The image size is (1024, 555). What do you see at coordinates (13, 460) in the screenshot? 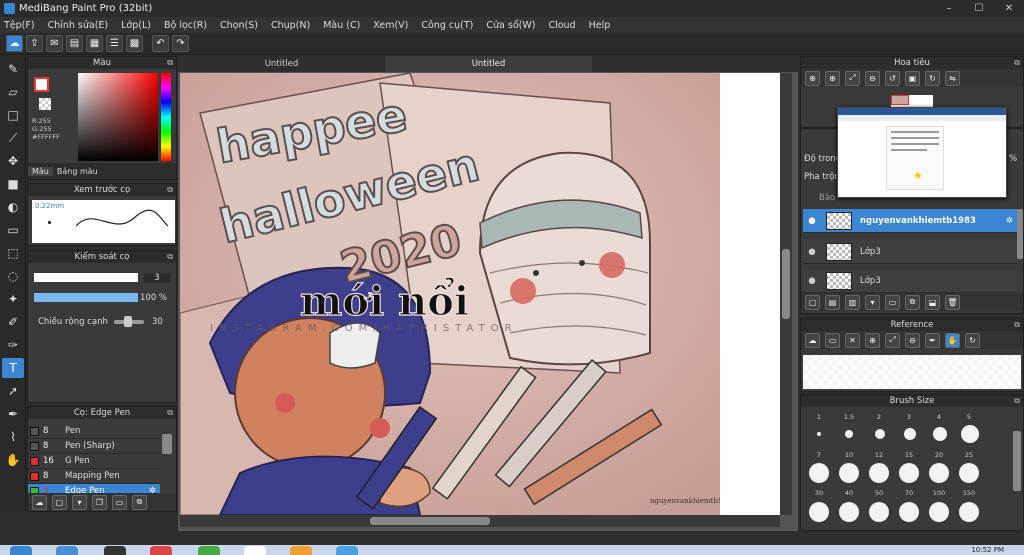
I see `hand-tool-icon: ✋` at bounding box center [13, 460].